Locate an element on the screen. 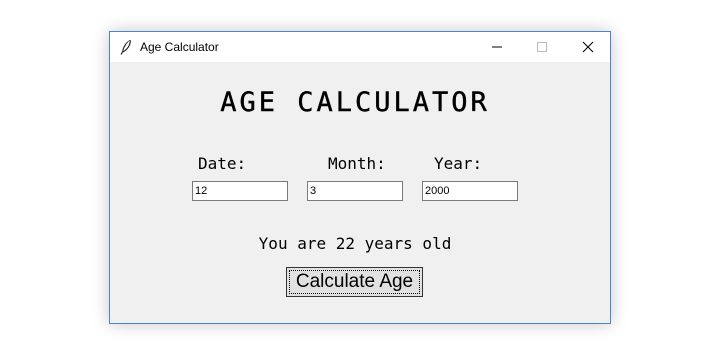 The width and height of the screenshot is (719, 360). year-input is located at coordinates (470, 191).